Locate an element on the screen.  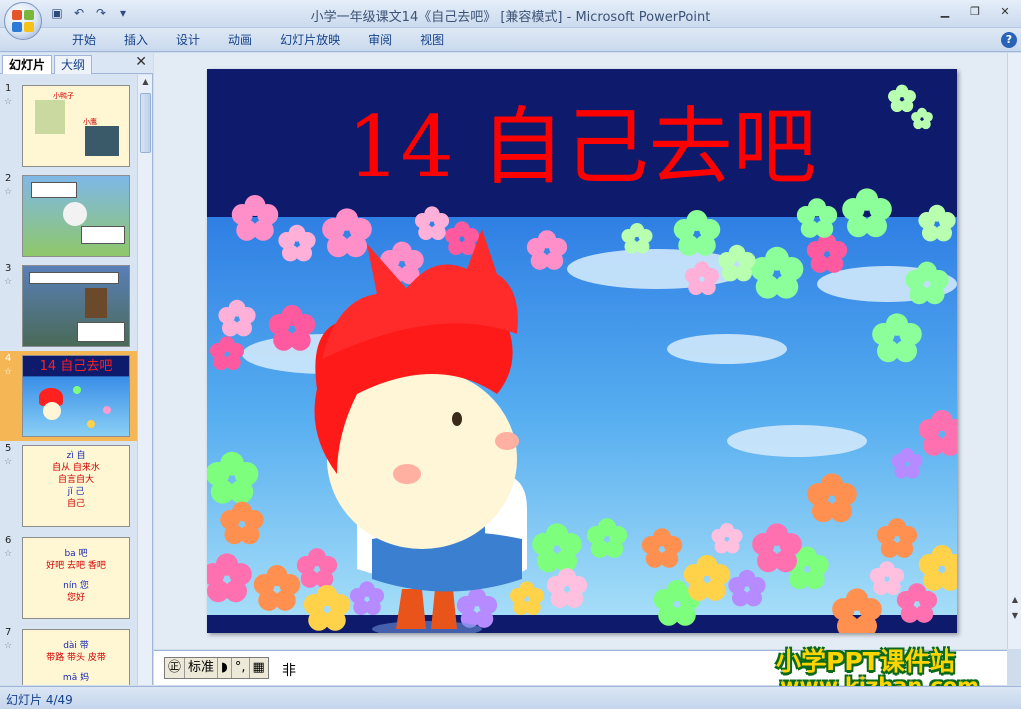
tab-outline: 大纲 is located at coordinates (73, 64).